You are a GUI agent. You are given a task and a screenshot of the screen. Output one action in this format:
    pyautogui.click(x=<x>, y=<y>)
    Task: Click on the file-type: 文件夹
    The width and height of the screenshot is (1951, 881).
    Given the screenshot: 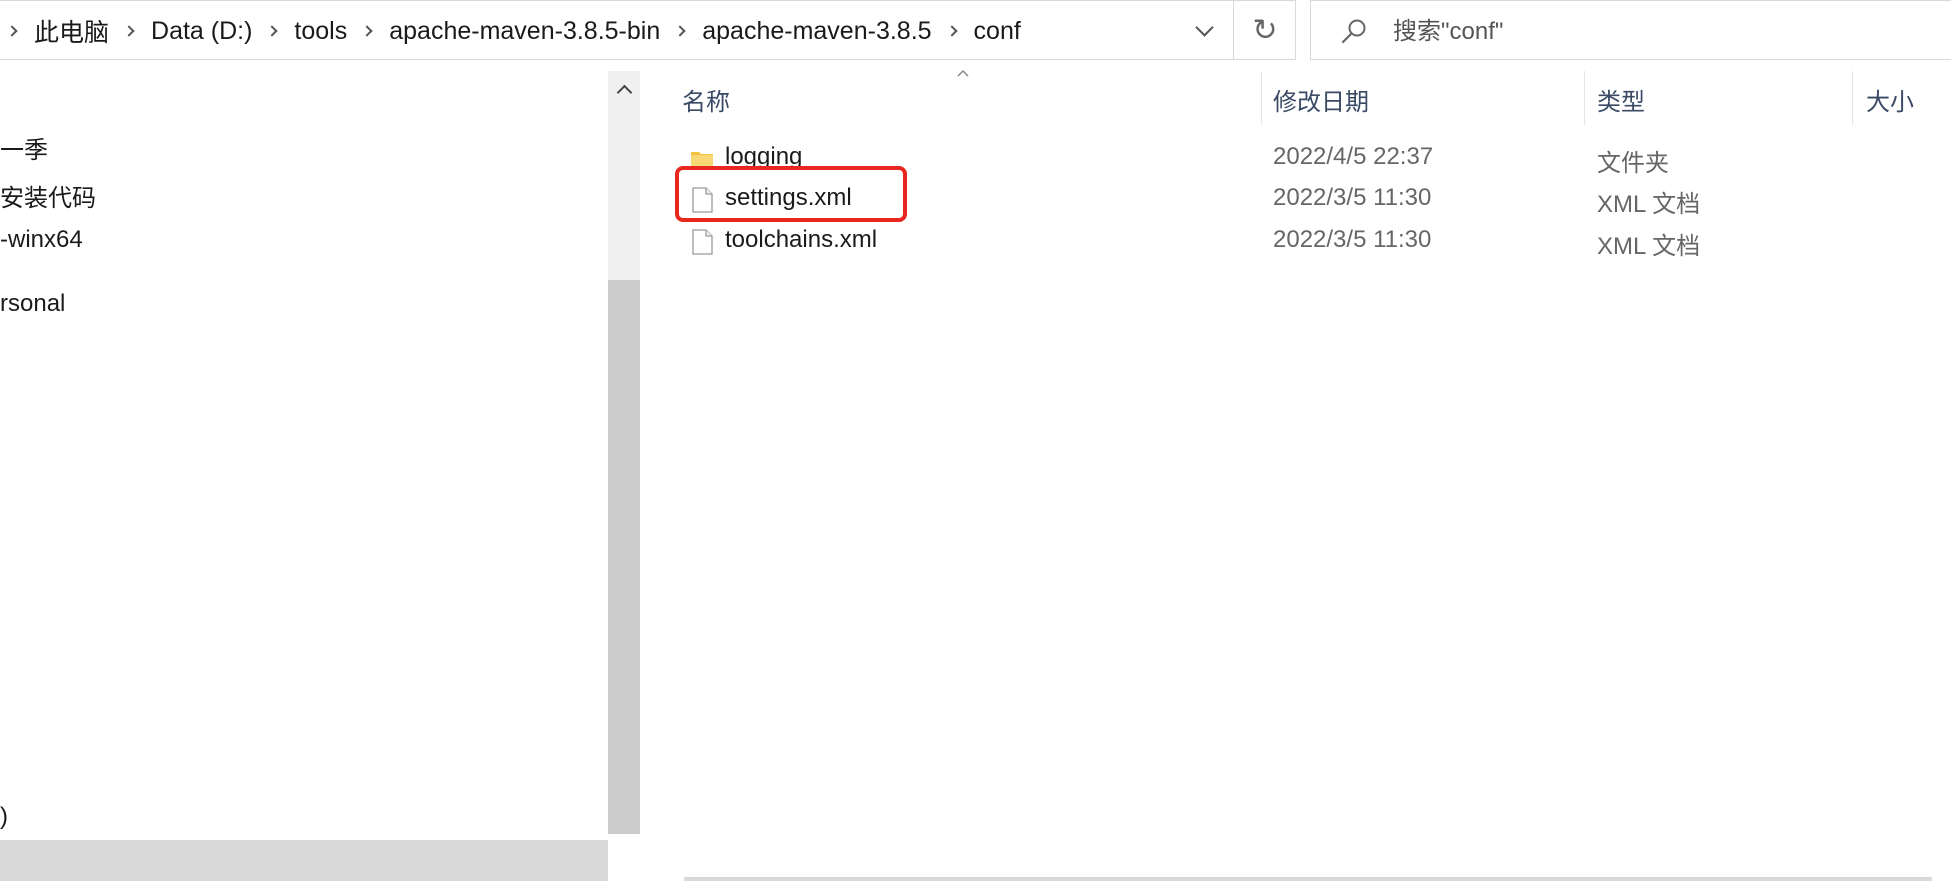 What is the action you would take?
    pyautogui.click(x=1633, y=163)
    